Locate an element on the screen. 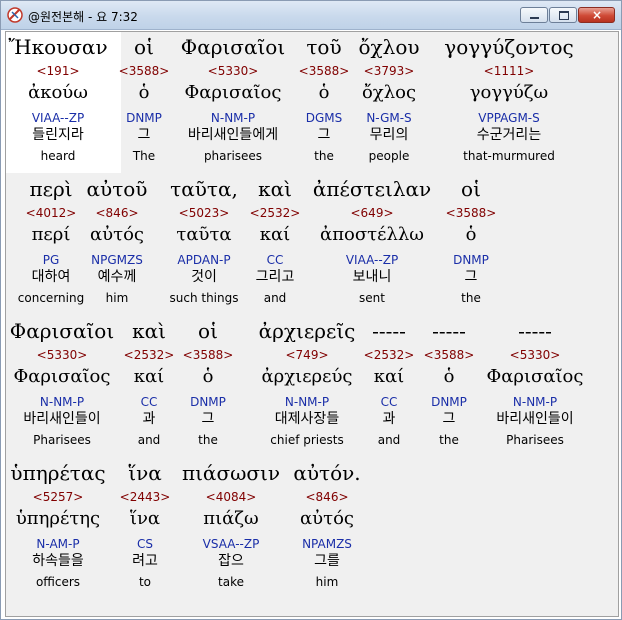 The width and height of the screenshot is (622, 620). english-gloss: to is located at coordinates (145, 582).